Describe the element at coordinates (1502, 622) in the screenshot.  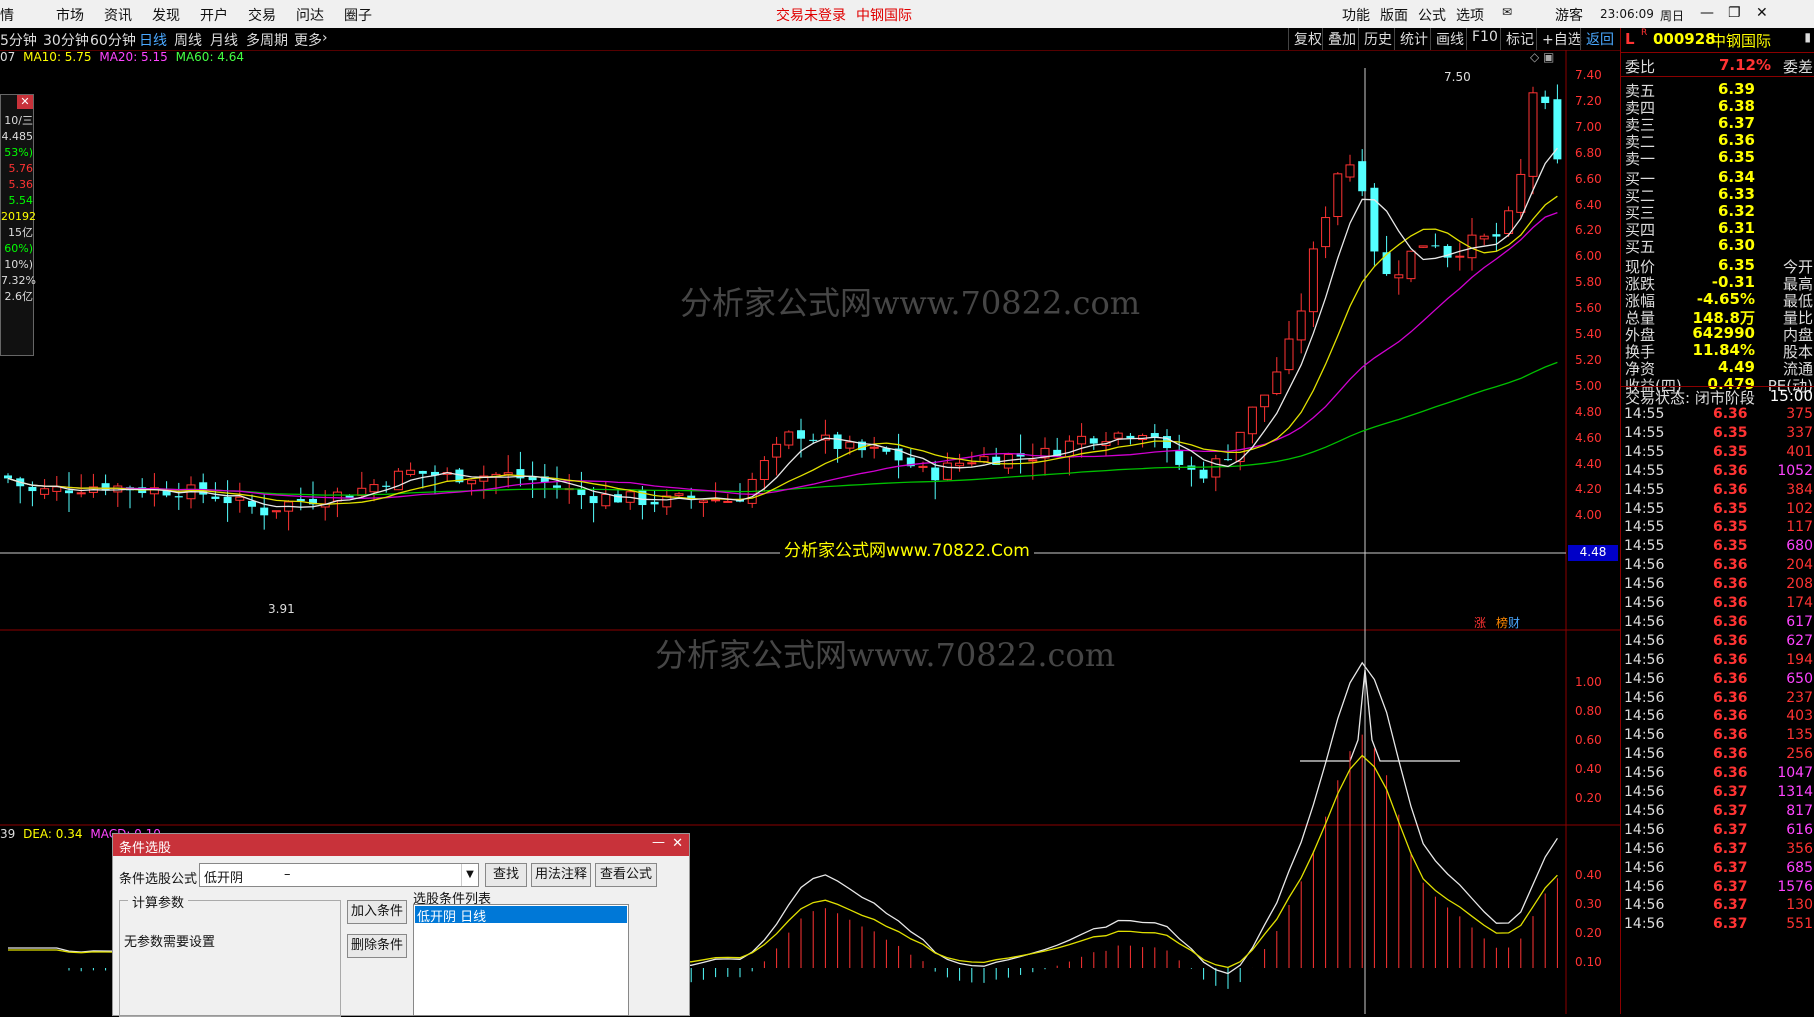
I see `tag-bang: 榜` at that location.